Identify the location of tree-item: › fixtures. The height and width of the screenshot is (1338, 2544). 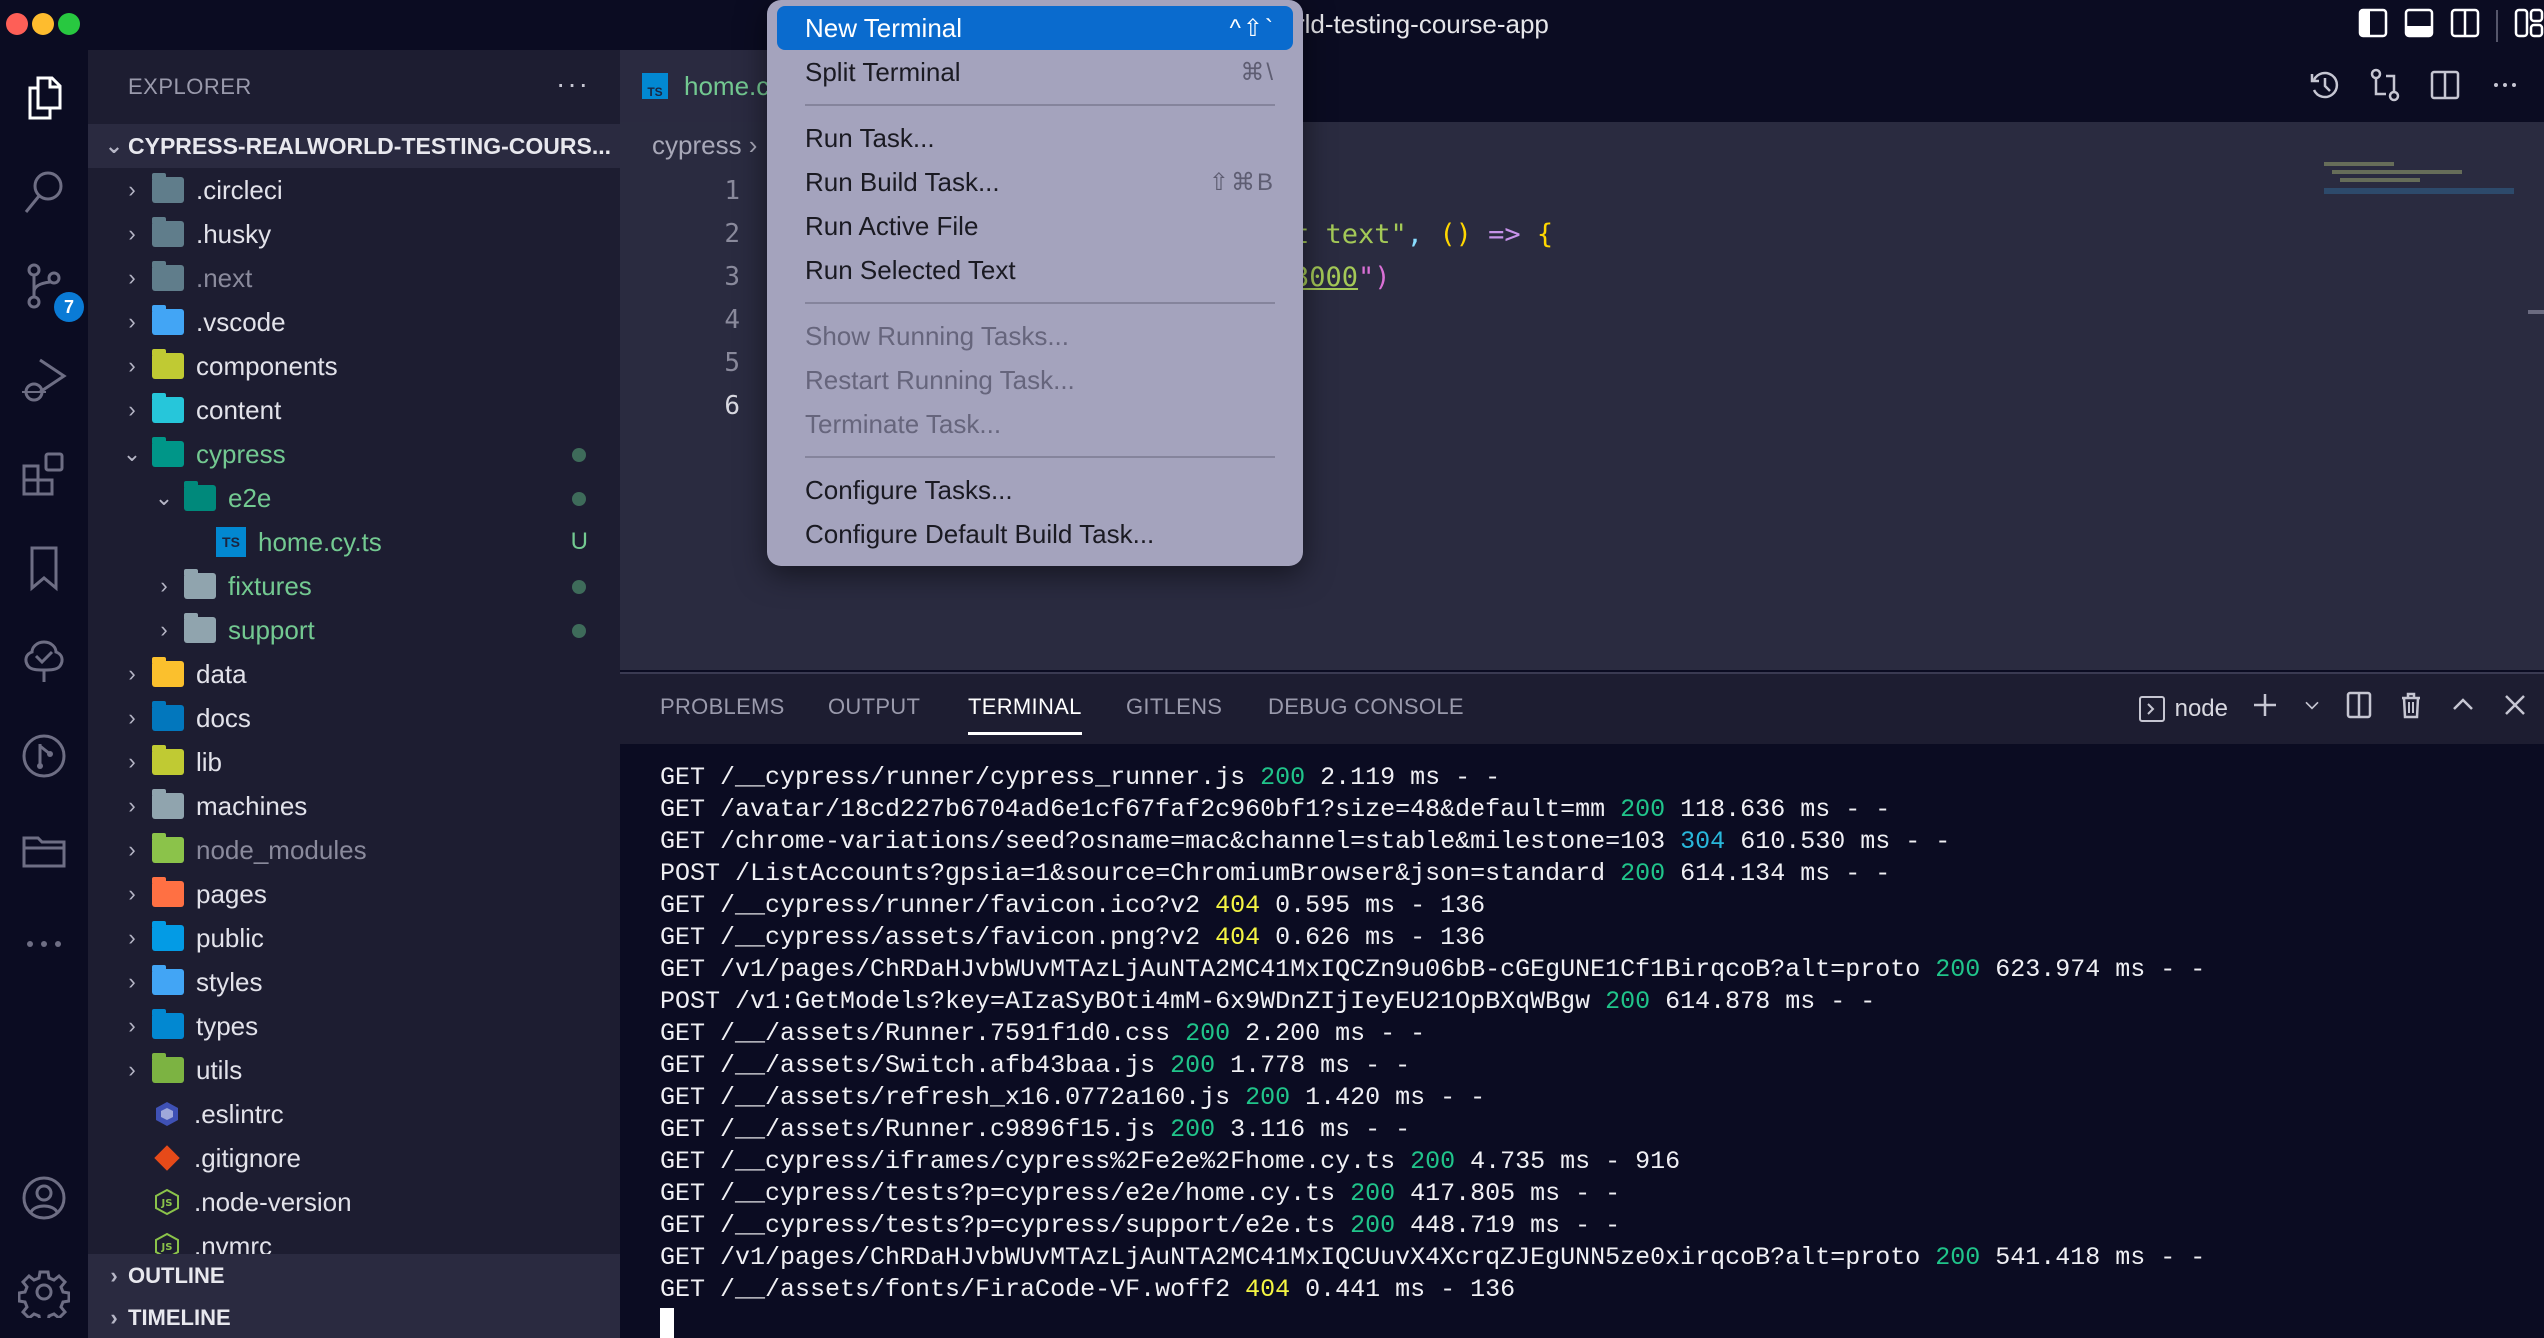
(354, 586).